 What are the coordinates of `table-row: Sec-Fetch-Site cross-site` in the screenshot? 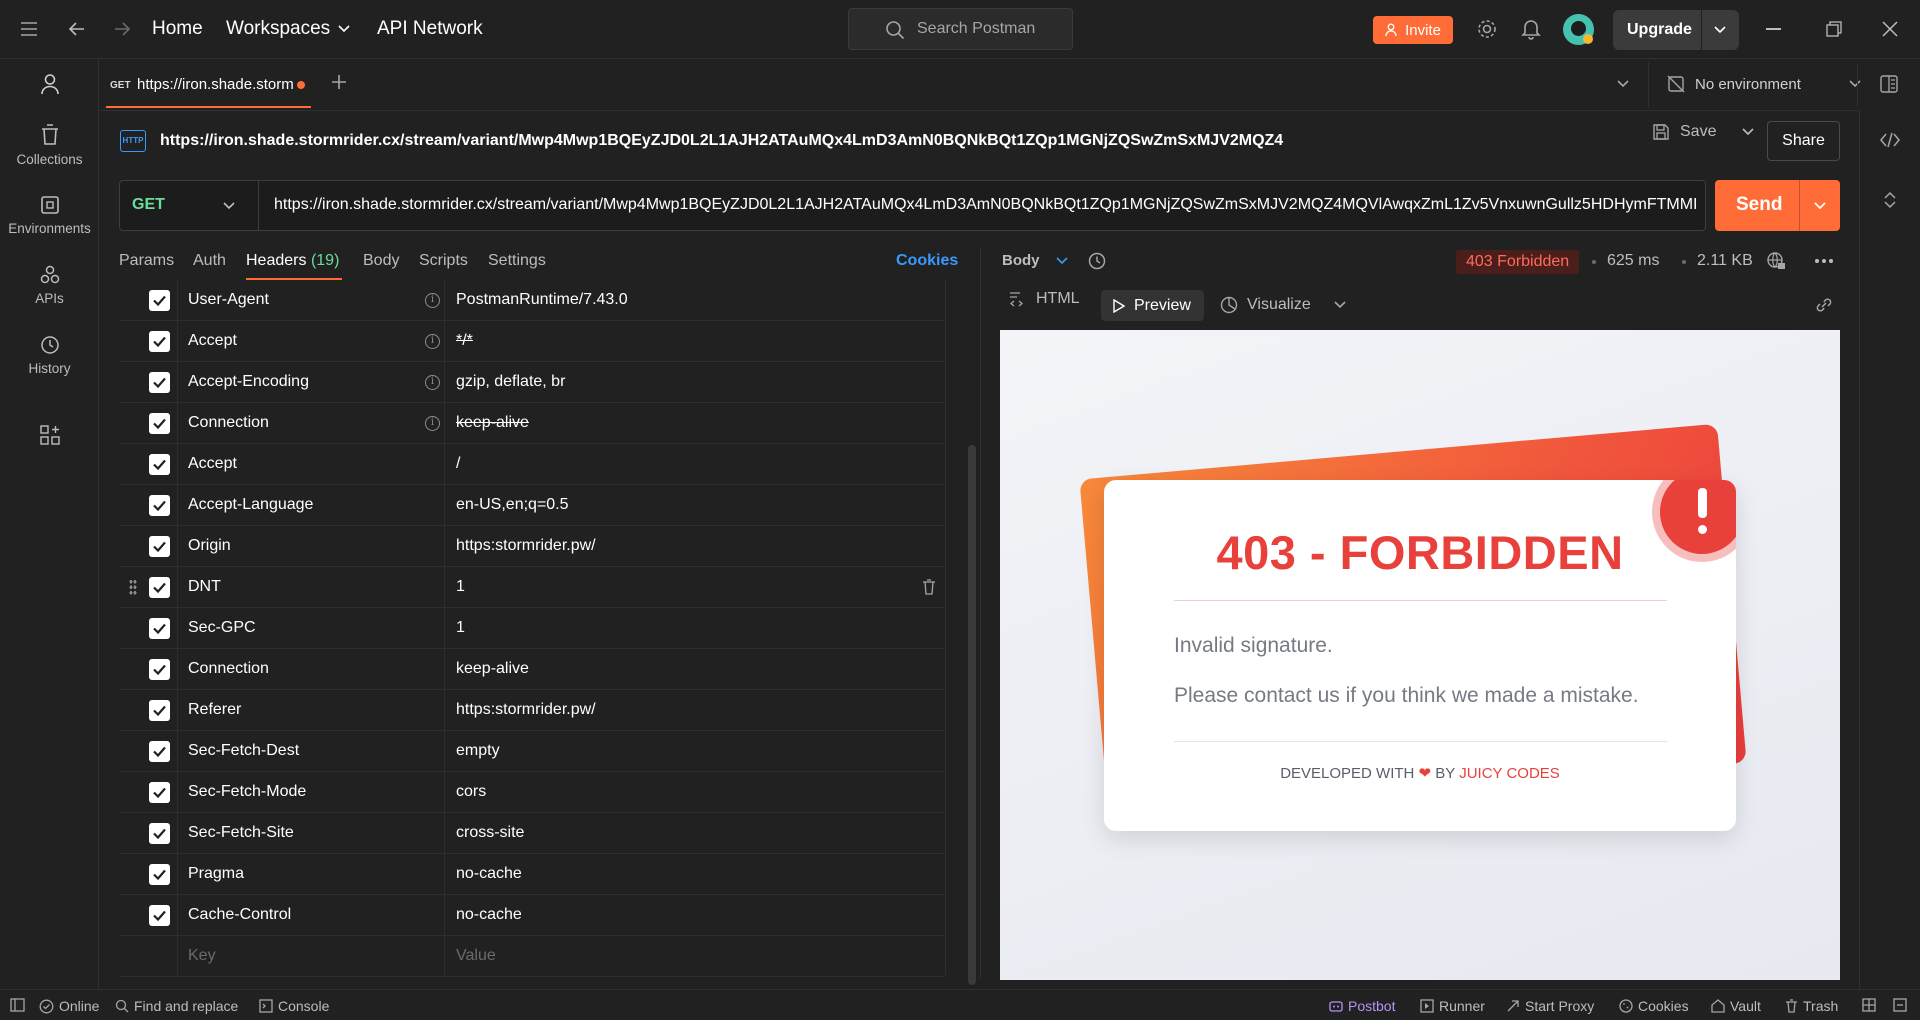 It's located at (532, 833).